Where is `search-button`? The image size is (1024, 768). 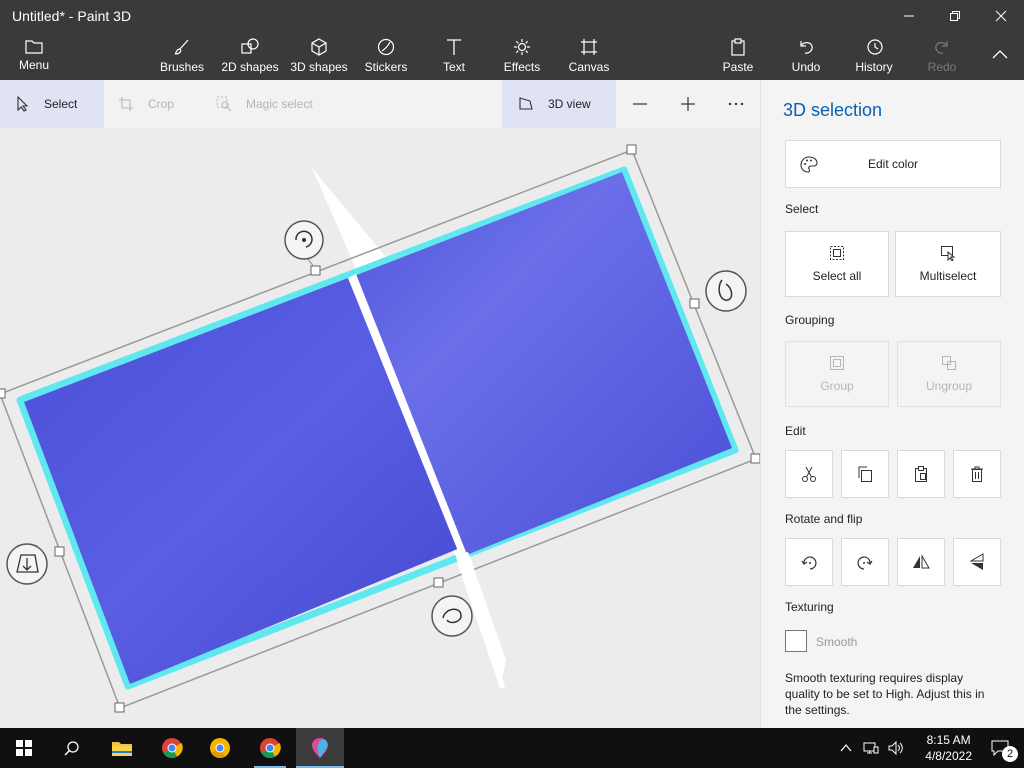 search-button is located at coordinates (72, 748).